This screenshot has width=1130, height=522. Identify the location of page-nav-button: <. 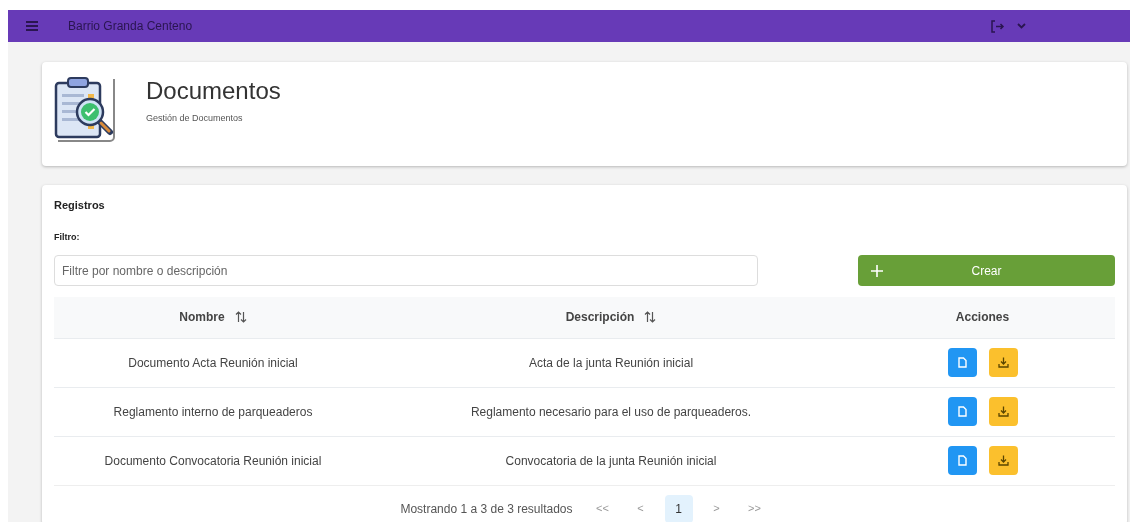
(640, 508).